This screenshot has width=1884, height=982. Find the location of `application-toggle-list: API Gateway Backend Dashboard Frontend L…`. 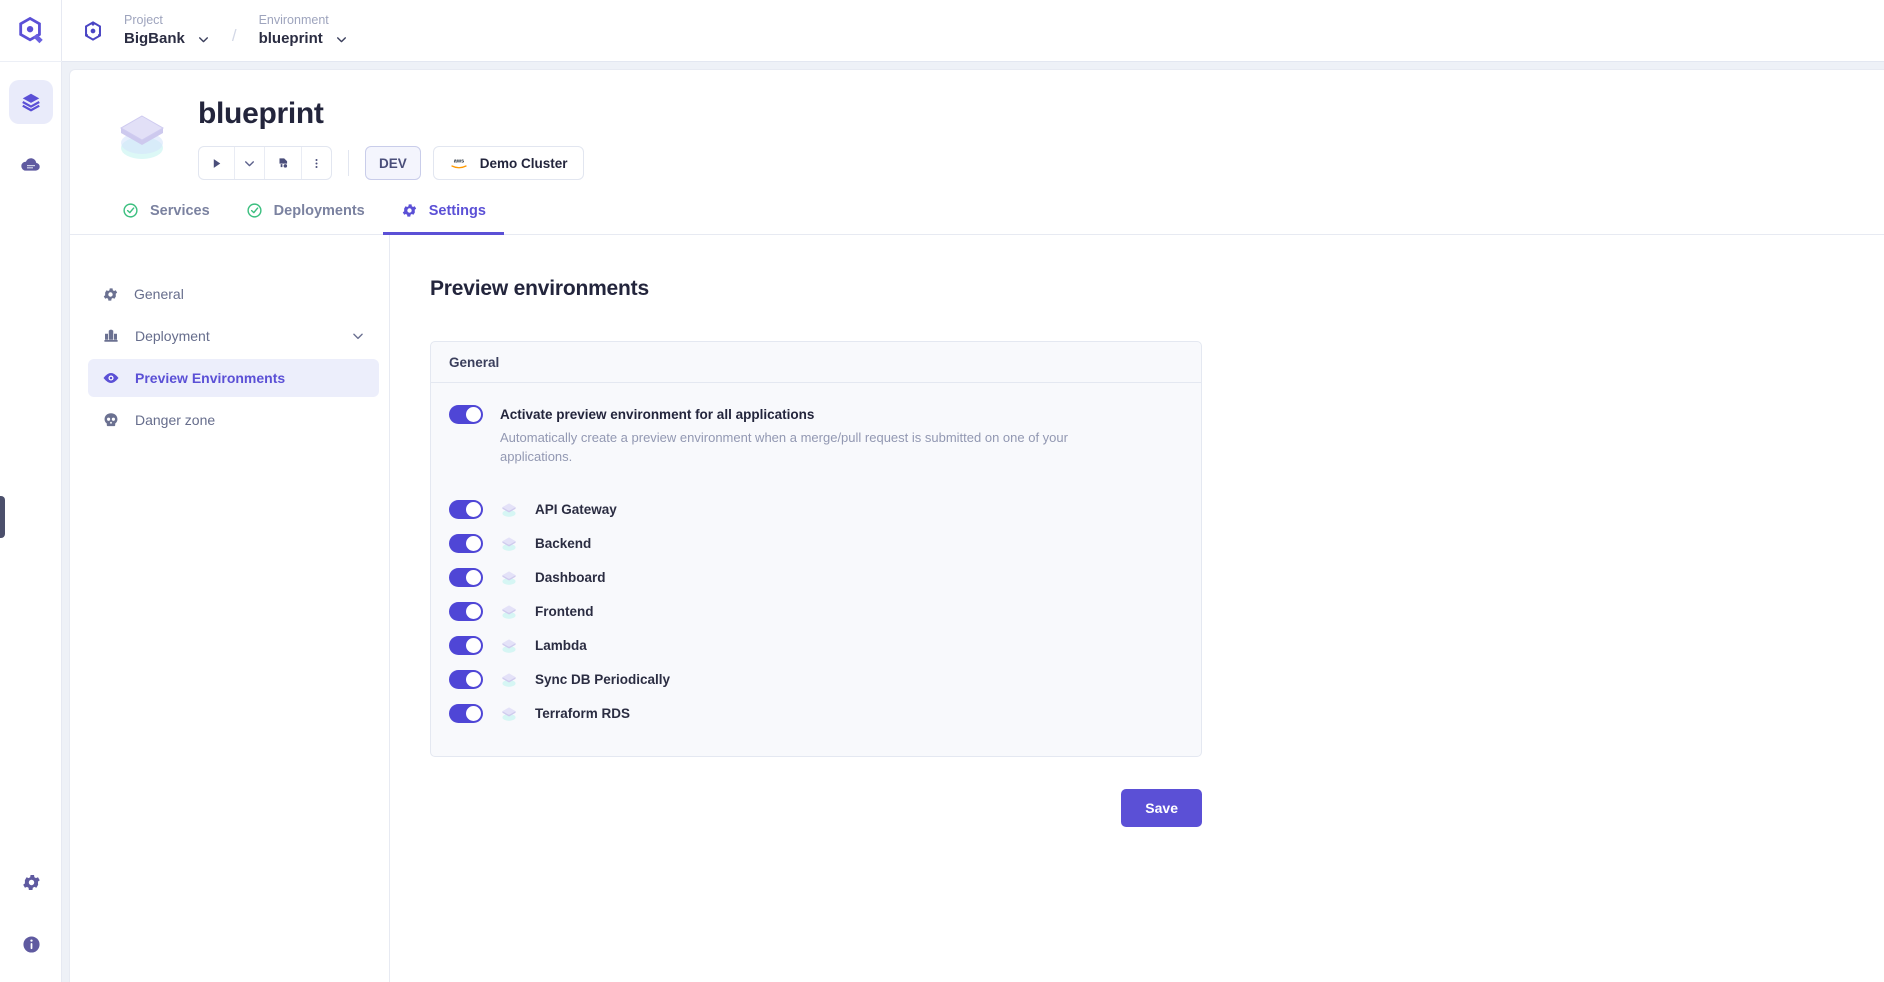

application-toggle-list: API Gateway Backend Dashboard Frontend L… is located at coordinates (816, 611).